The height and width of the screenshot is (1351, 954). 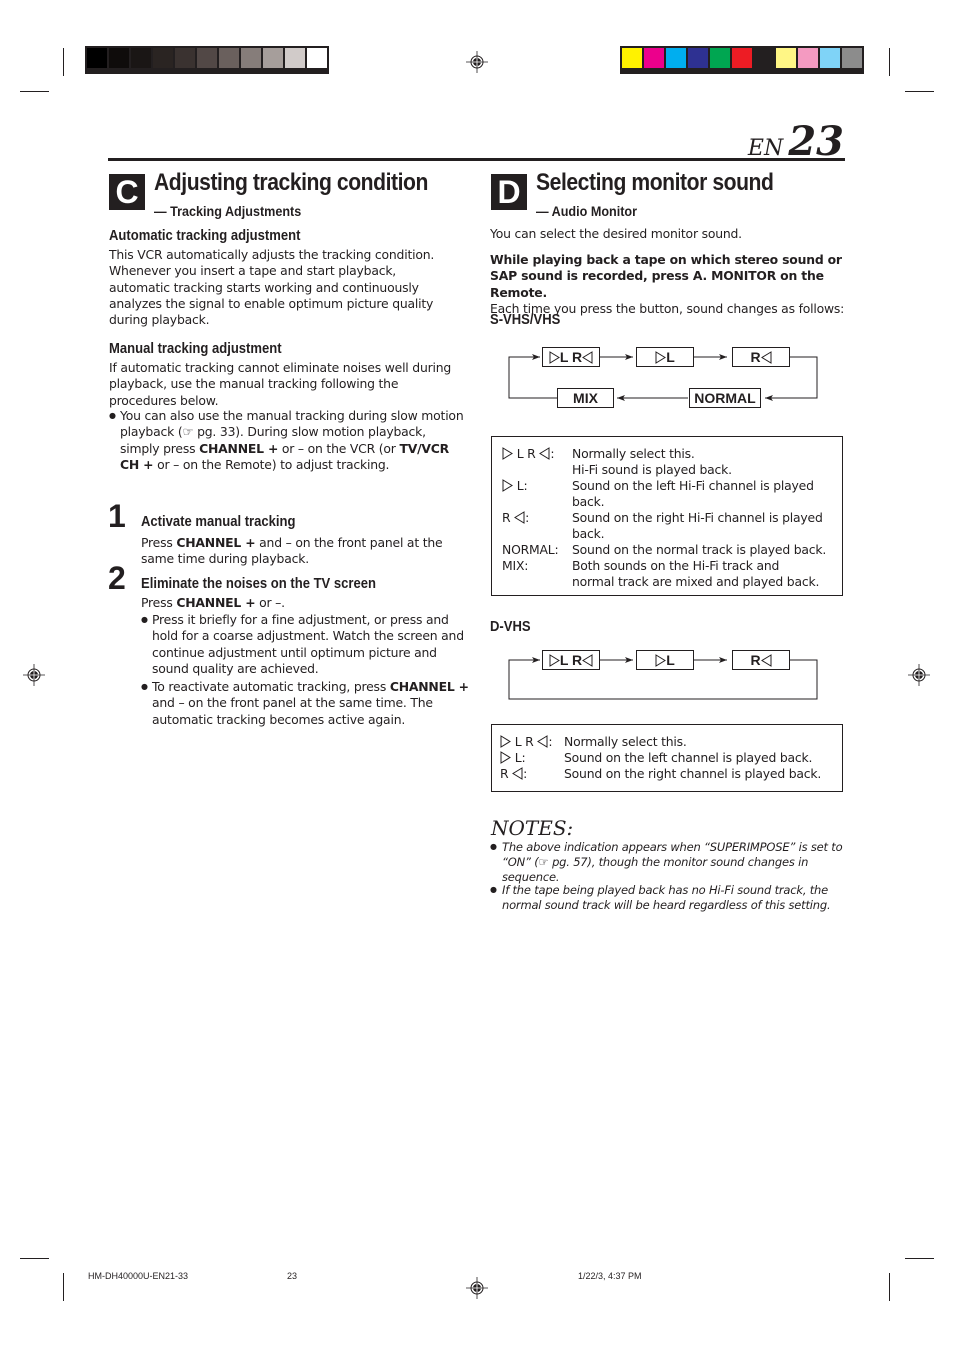 I want to click on header-rule, so click(x=476, y=159).